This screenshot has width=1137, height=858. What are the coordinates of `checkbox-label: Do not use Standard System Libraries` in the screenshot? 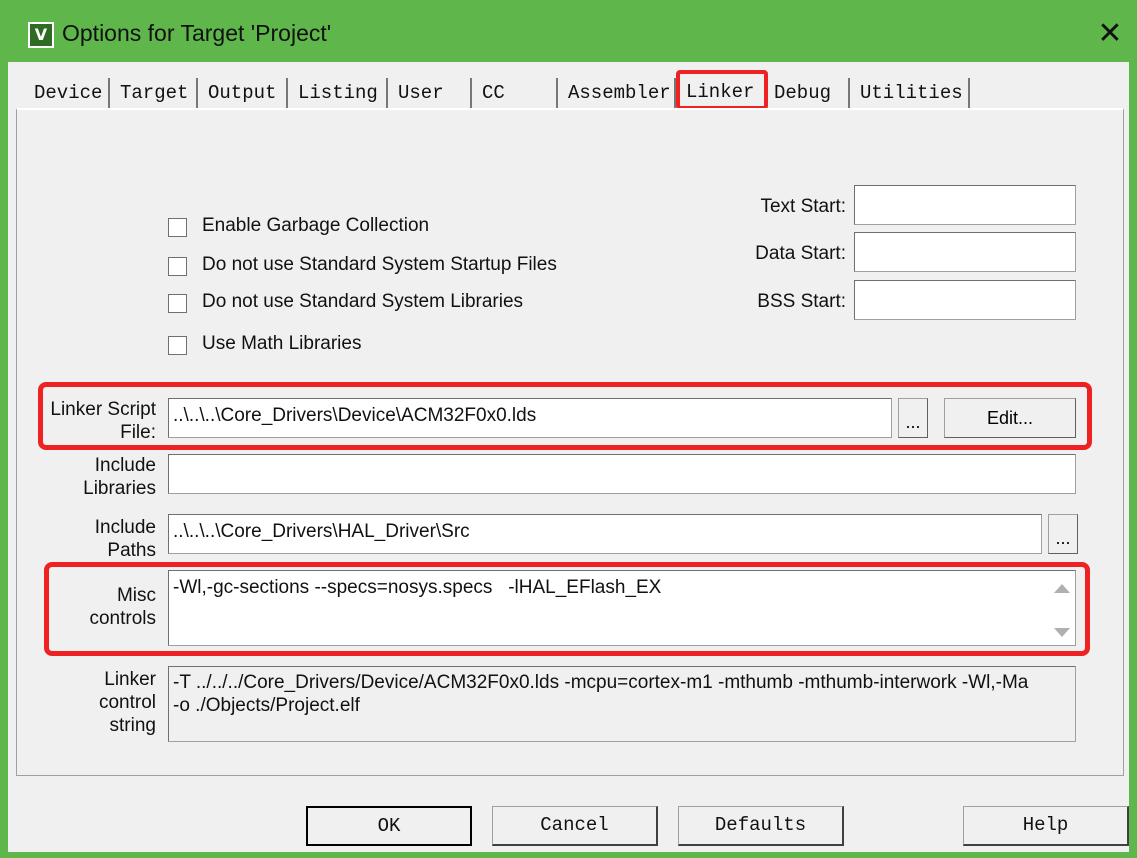 It's located at (363, 301).